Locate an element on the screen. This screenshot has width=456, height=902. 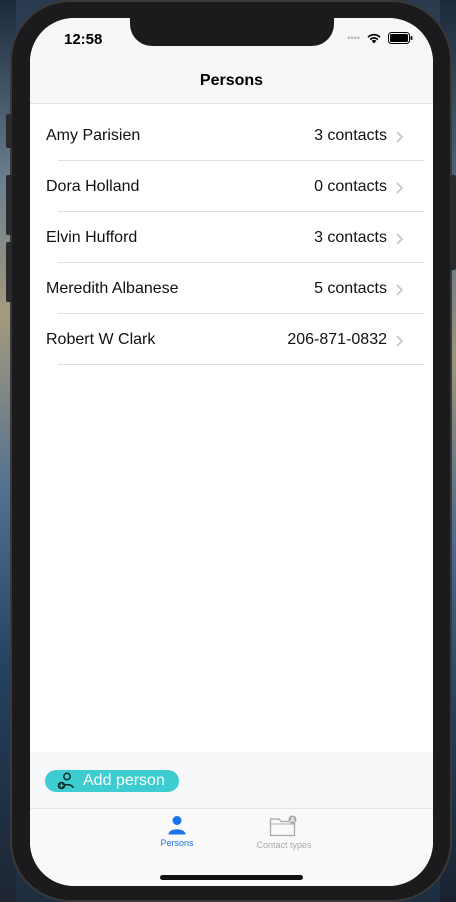
battery-icon is located at coordinates (400, 38).